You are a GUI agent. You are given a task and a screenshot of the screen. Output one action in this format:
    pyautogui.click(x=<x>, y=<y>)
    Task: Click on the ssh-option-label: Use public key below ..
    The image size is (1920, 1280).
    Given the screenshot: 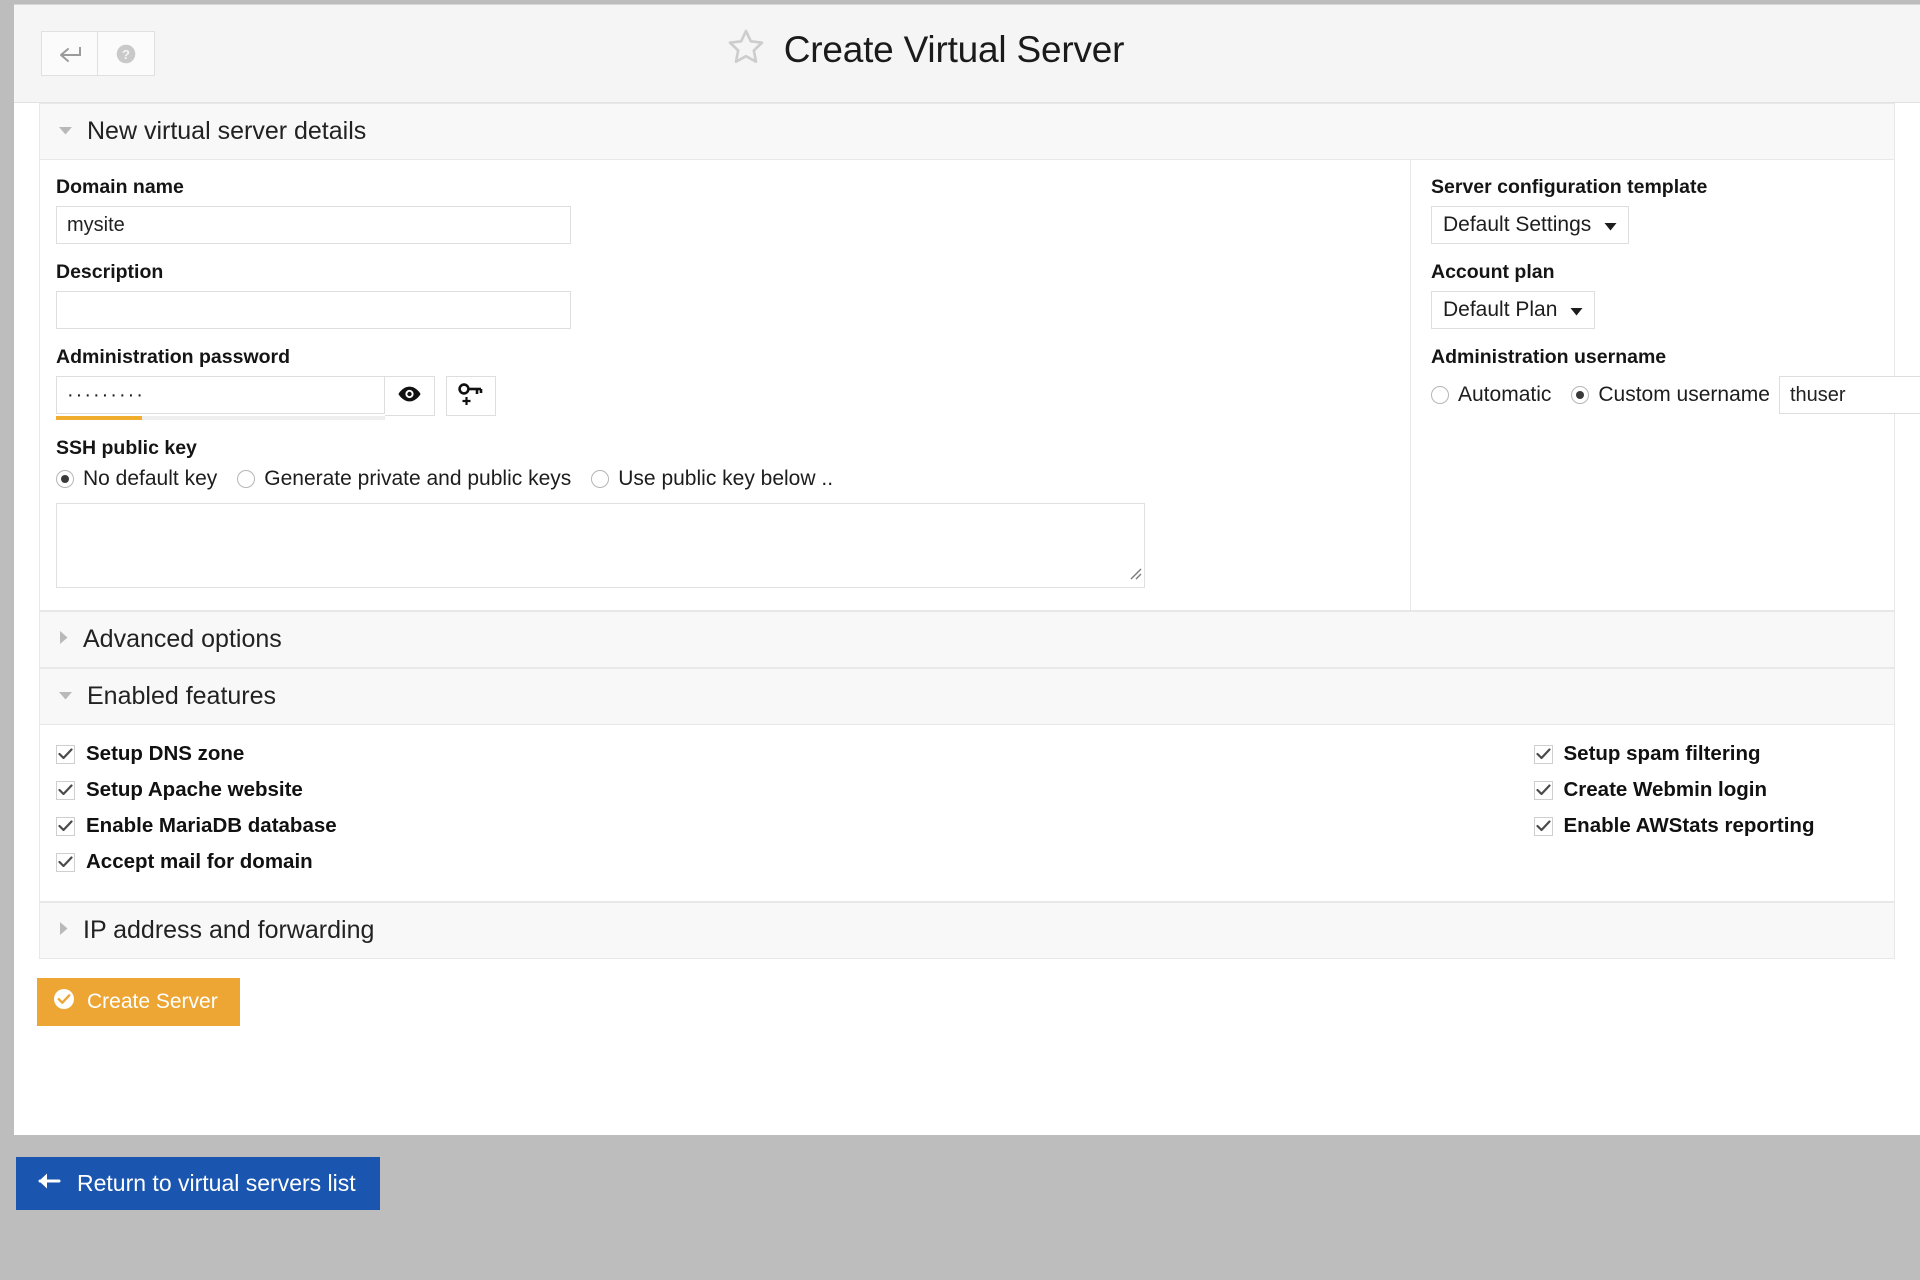 What is the action you would take?
    pyautogui.click(x=726, y=478)
    